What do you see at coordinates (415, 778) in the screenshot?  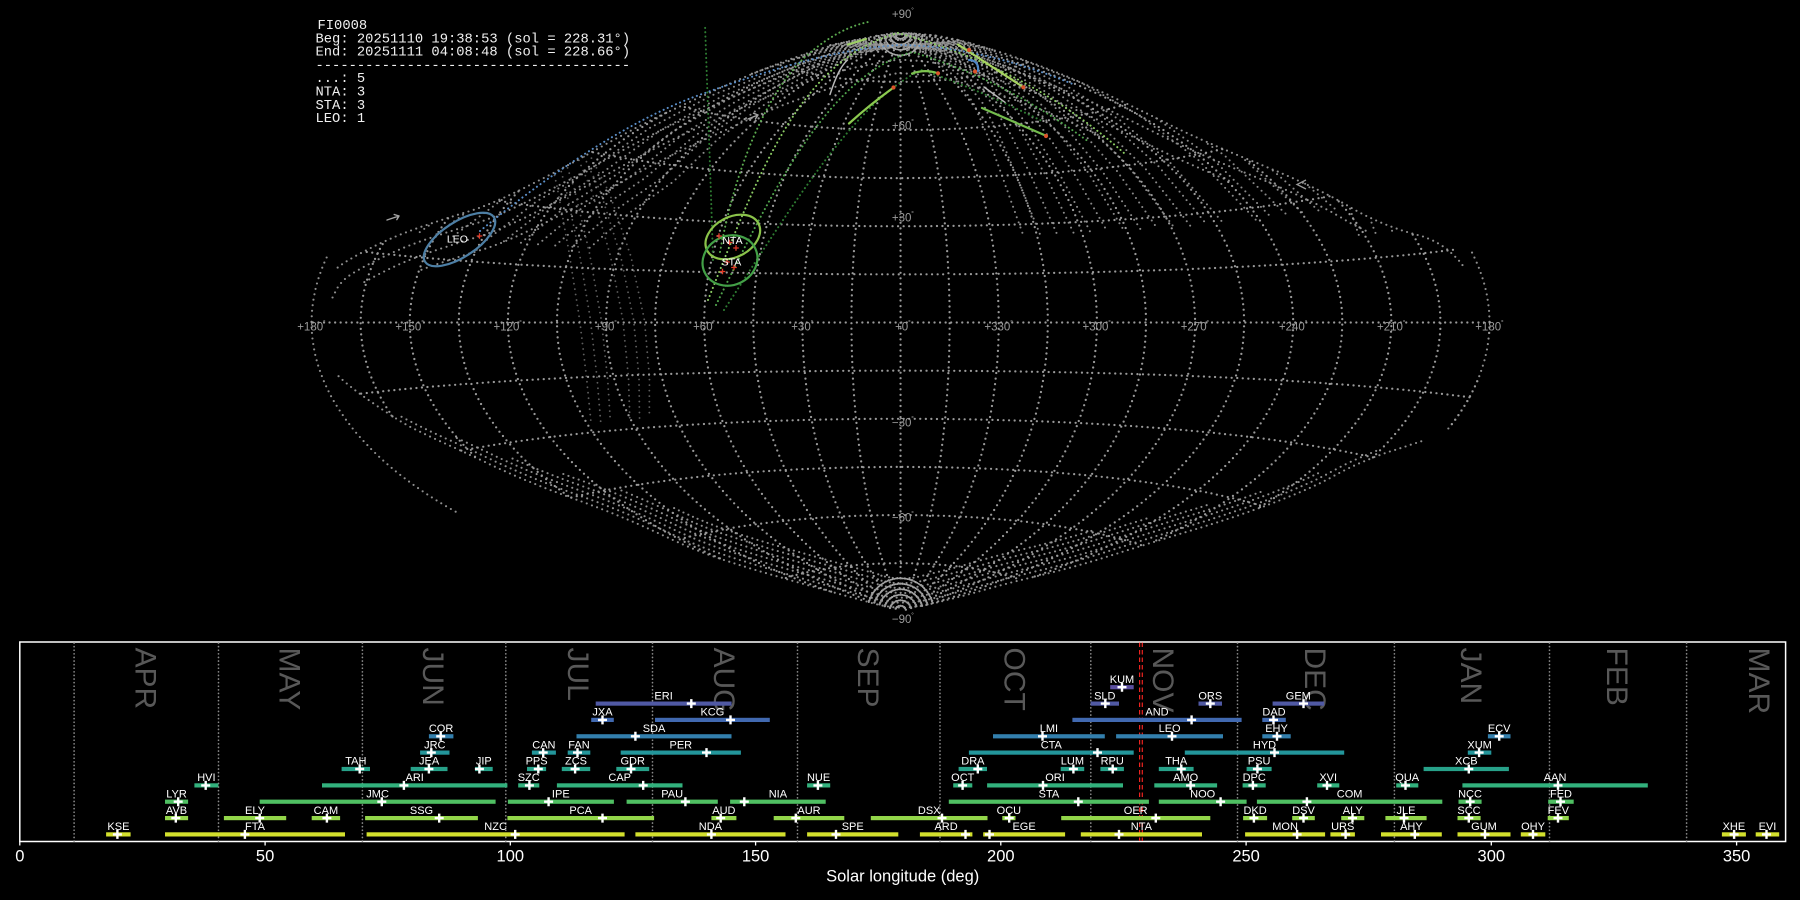 I see `svg-text: ARI` at bounding box center [415, 778].